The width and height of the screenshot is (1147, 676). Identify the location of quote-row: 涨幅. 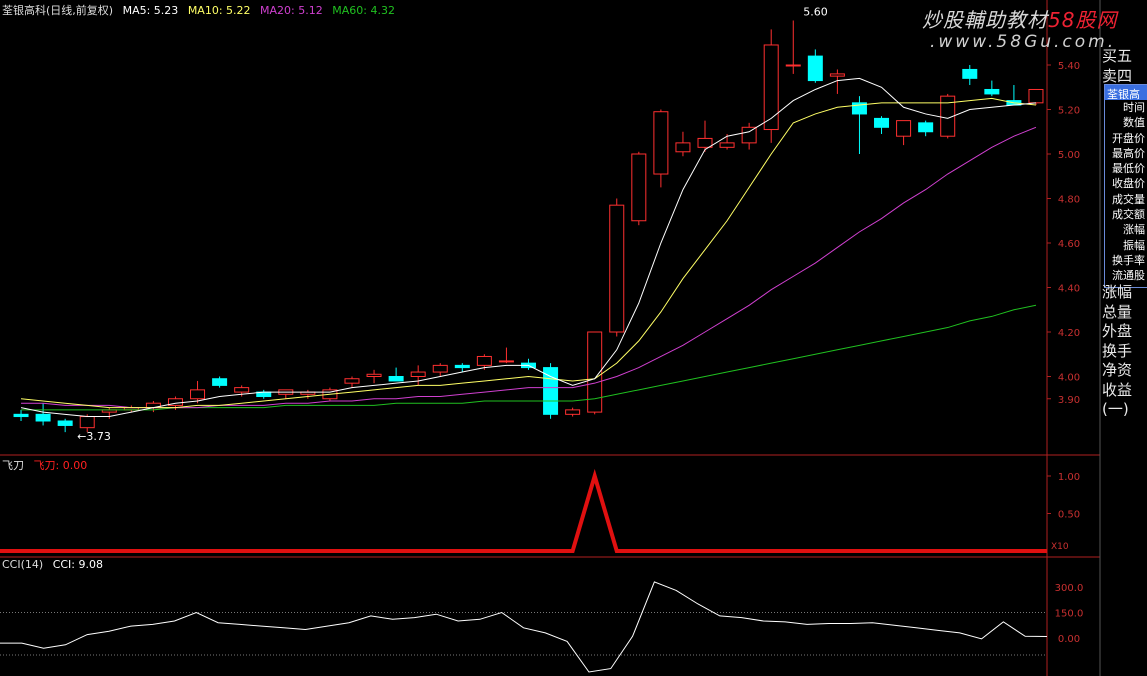
(1117, 292).